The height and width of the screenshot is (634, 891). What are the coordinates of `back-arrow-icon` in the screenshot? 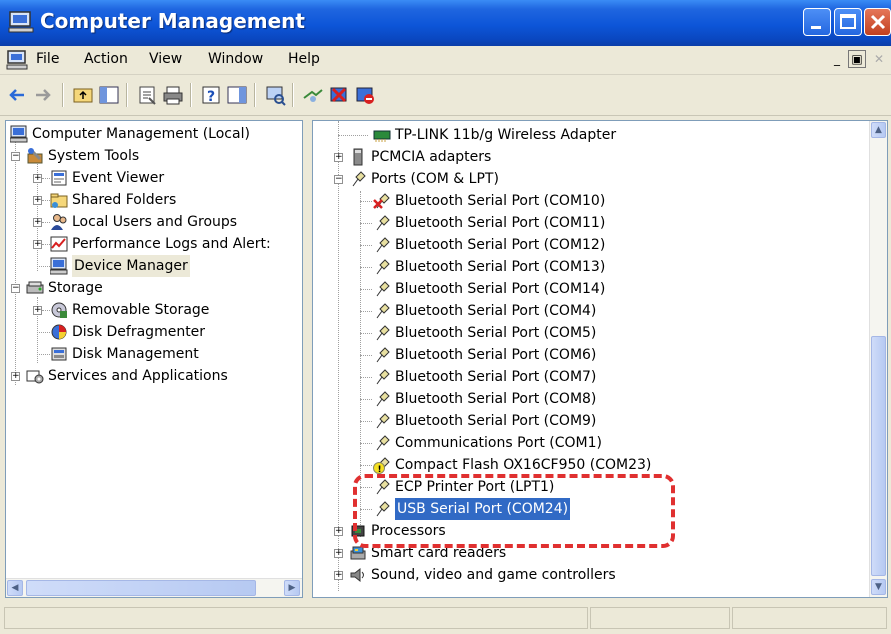 It's located at (17, 95).